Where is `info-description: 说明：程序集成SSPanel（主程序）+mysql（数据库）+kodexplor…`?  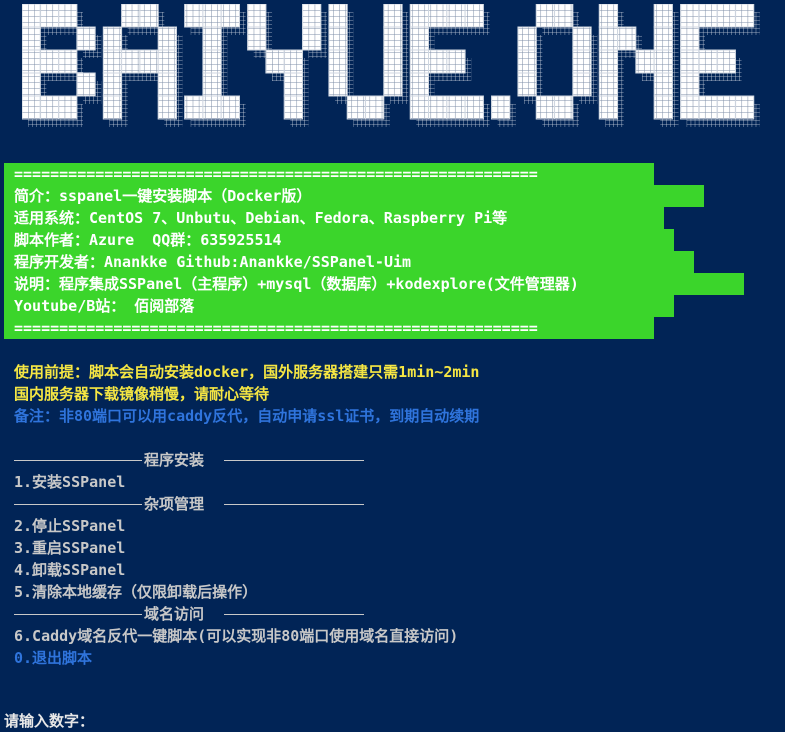 info-description: 说明：程序集成SSPanel（主程序）+mysql（数据库）+kodexplor… is located at coordinates (374, 284).